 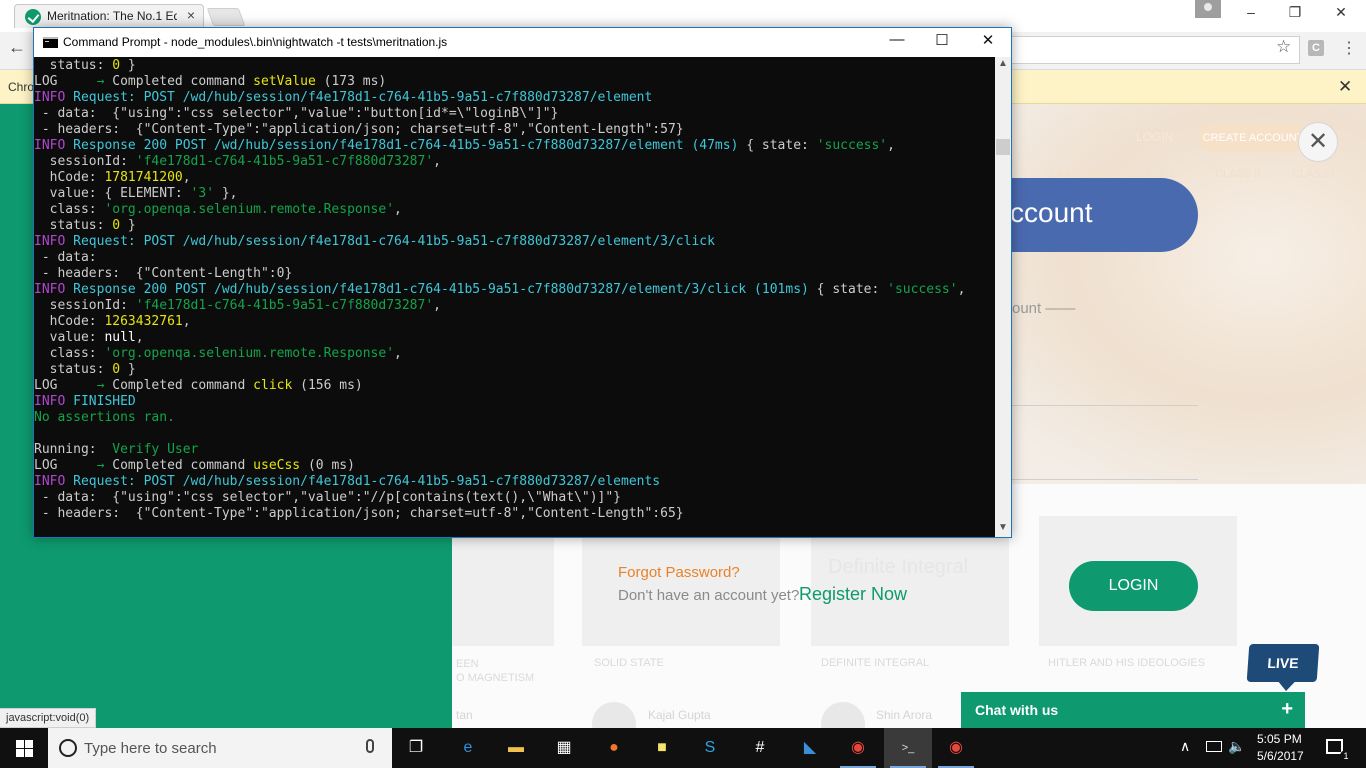 What do you see at coordinates (1316, 48) in the screenshot?
I see `extension-icon: C` at bounding box center [1316, 48].